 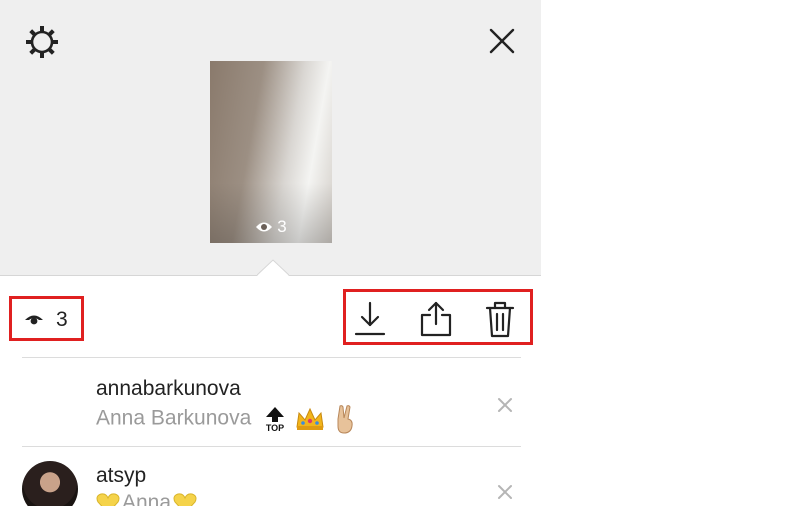 What do you see at coordinates (273, 267) in the screenshot?
I see `thumbnail-pointer` at bounding box center [273, 267].